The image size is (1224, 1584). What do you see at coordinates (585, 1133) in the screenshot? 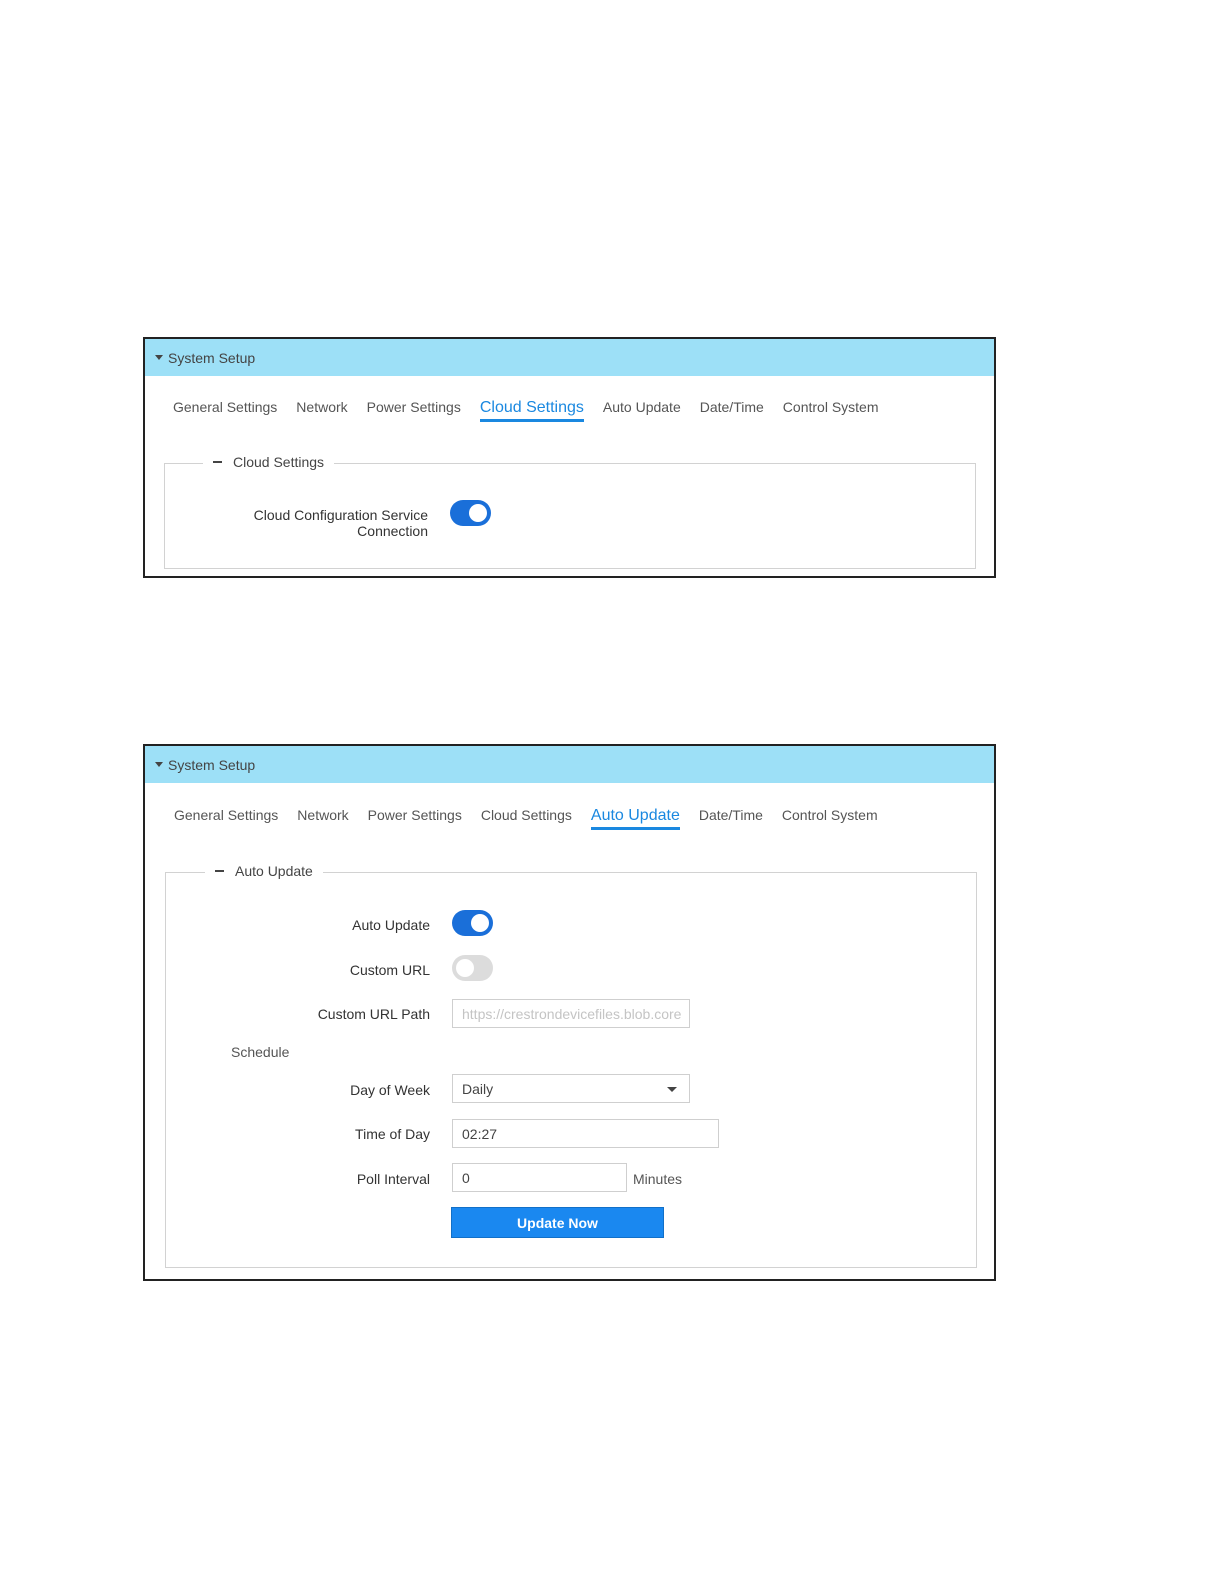
I see `time-of-day-input: 02:27` at bounding box center [585, 1133].